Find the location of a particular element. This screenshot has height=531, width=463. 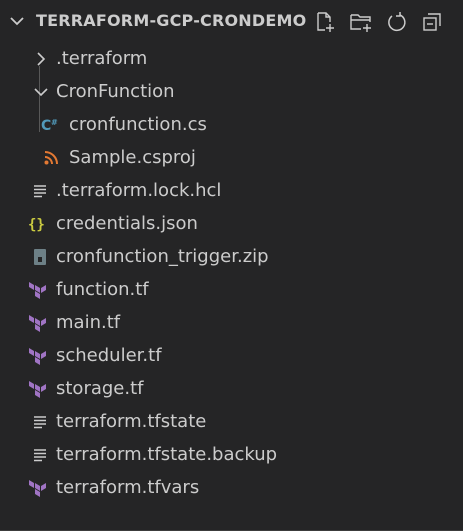

tree-item-credentials-json: {} credentials.json is located at coordinates (231, 223).